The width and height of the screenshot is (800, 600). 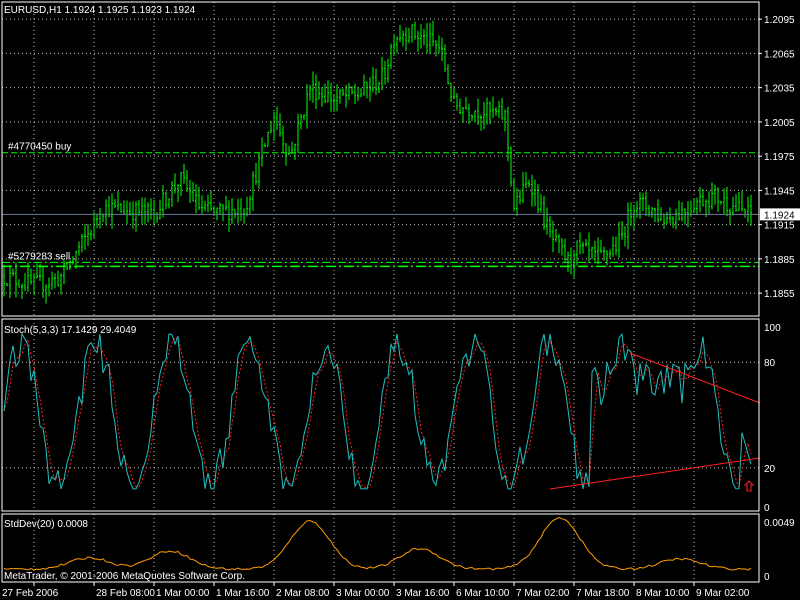 I want to click on price-axis-label: 1.2005, so click(x=779, y=123).